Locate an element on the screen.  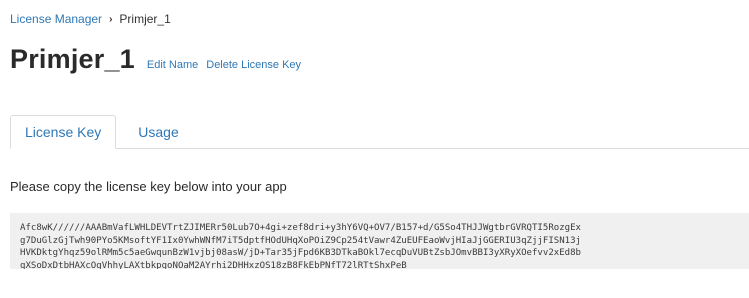
breadcrumb-current: Primjer_1 is located at coordinates (145, 19).